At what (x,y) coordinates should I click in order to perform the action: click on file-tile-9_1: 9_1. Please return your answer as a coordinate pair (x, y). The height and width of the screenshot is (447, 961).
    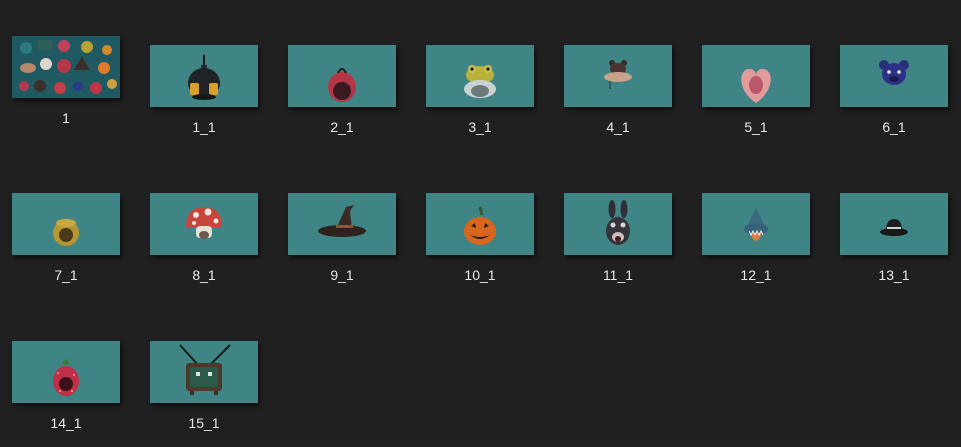
    Looking at the image, I should click on (345, 248).